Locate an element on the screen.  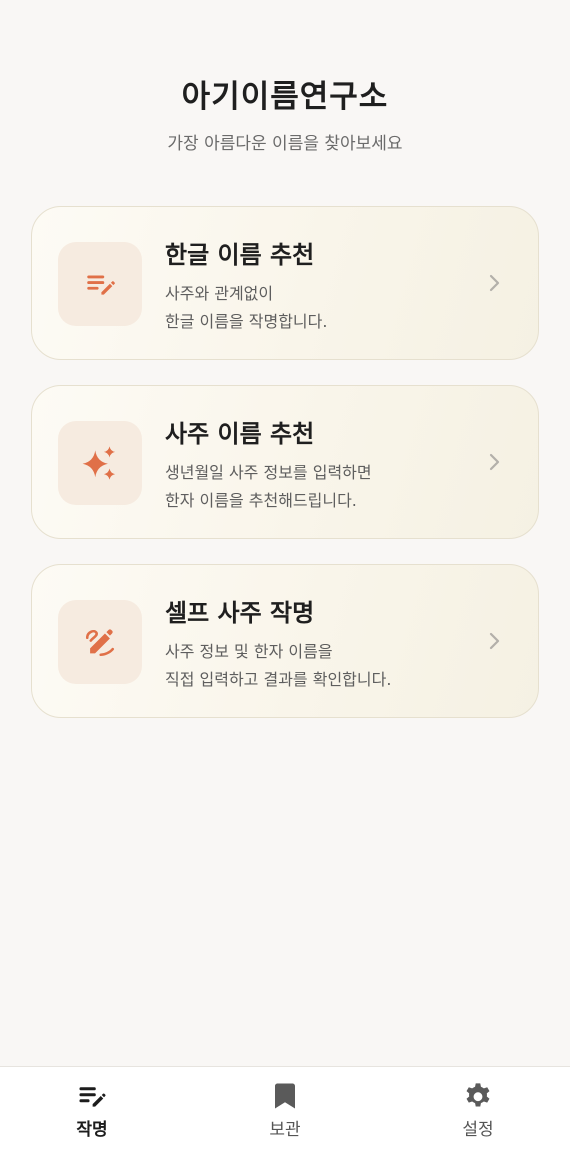
tab-storage: 보관 is located at coordinates (285, 1115).